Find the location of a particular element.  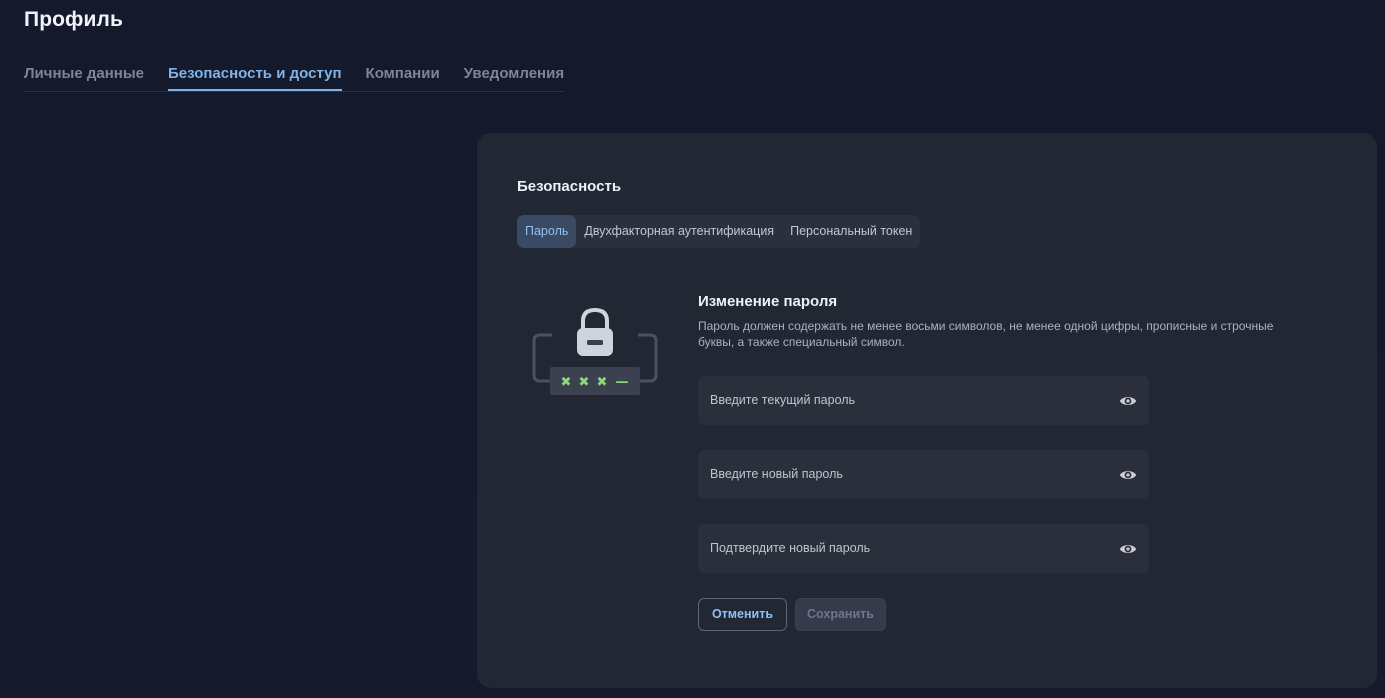

subtab-personal-token: Персональный токен is located at coordinates (851, 231).